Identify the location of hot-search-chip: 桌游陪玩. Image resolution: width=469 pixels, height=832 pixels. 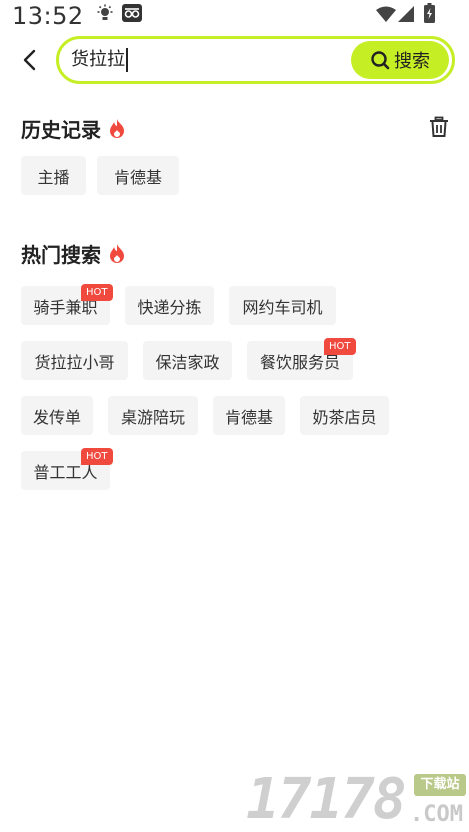
(153, 415).